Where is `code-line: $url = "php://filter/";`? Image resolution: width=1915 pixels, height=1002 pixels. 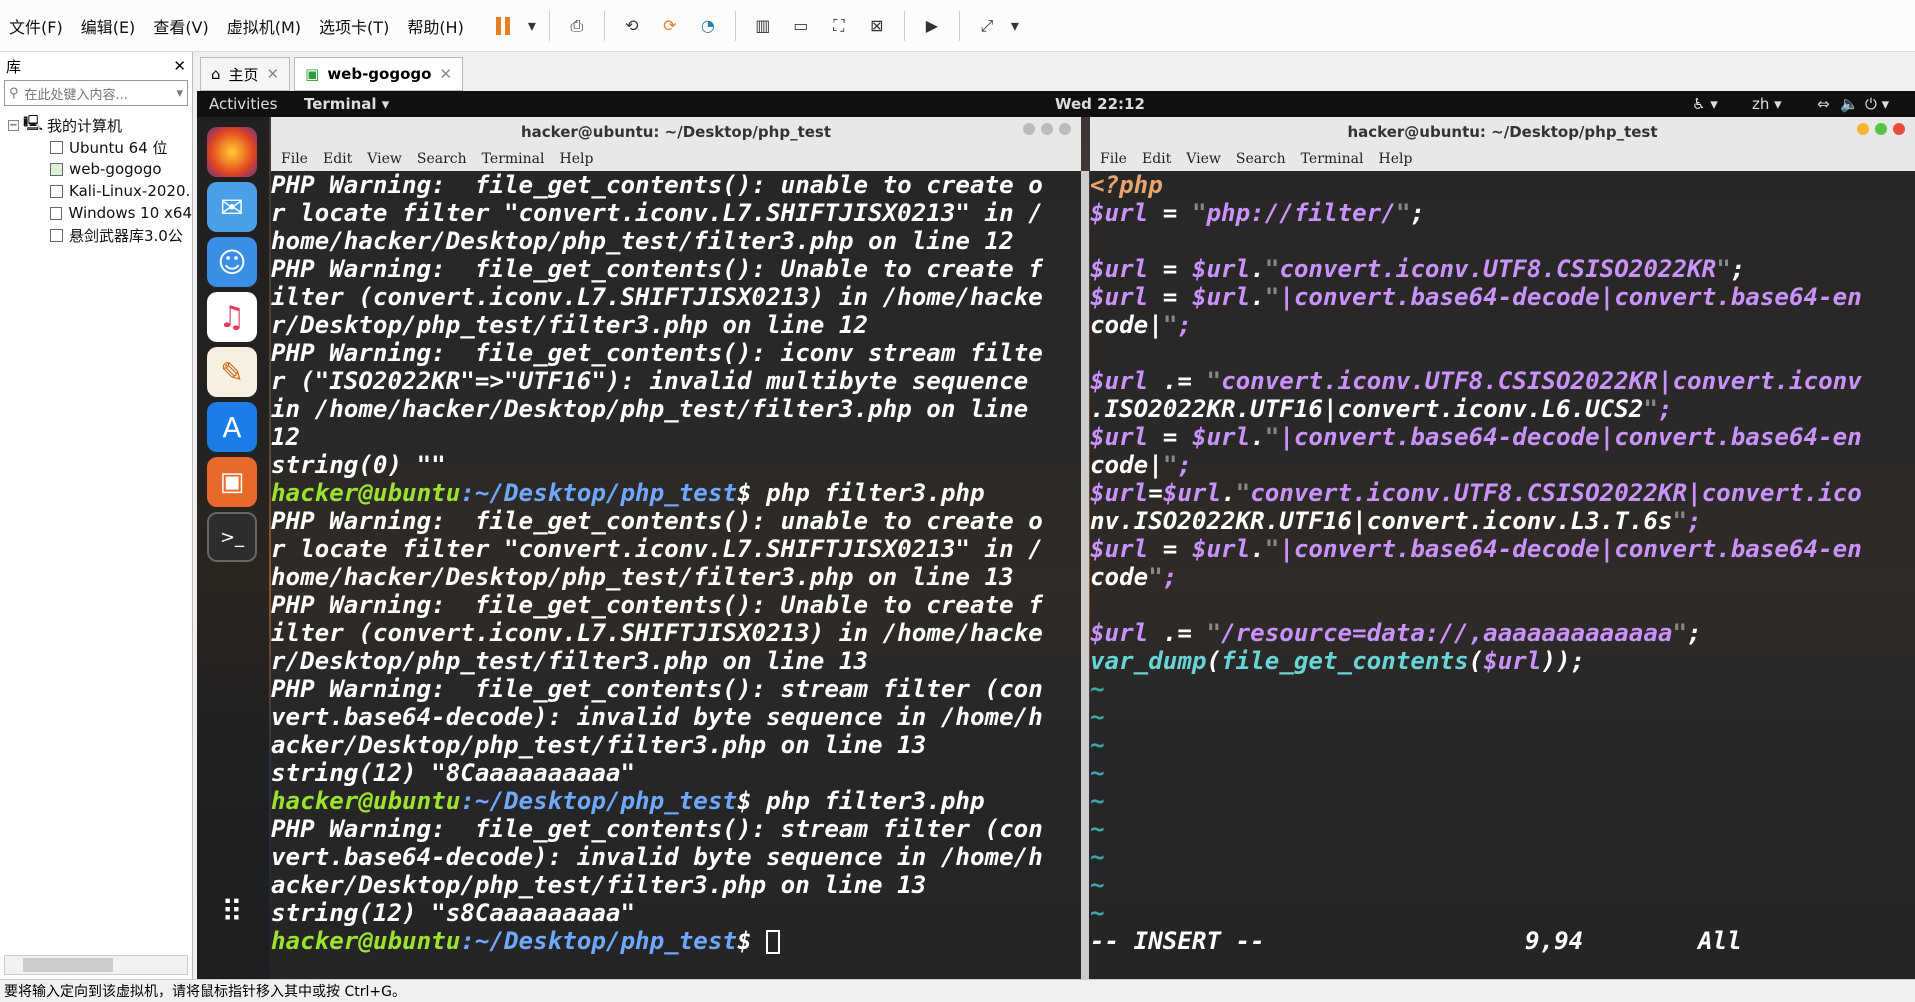 code-line: $url = "php://filter/"; is located at coordinates (1257, 213).